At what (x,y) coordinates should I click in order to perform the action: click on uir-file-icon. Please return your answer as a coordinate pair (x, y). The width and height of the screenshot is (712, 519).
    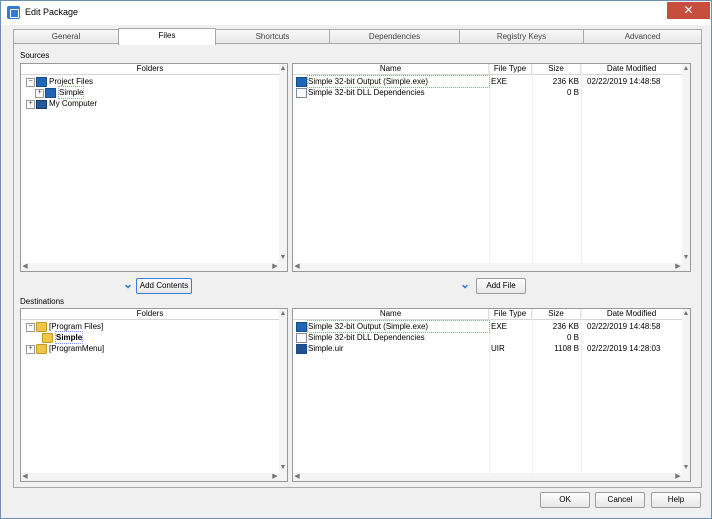
    Looking at the image, I should click on (301, 349).